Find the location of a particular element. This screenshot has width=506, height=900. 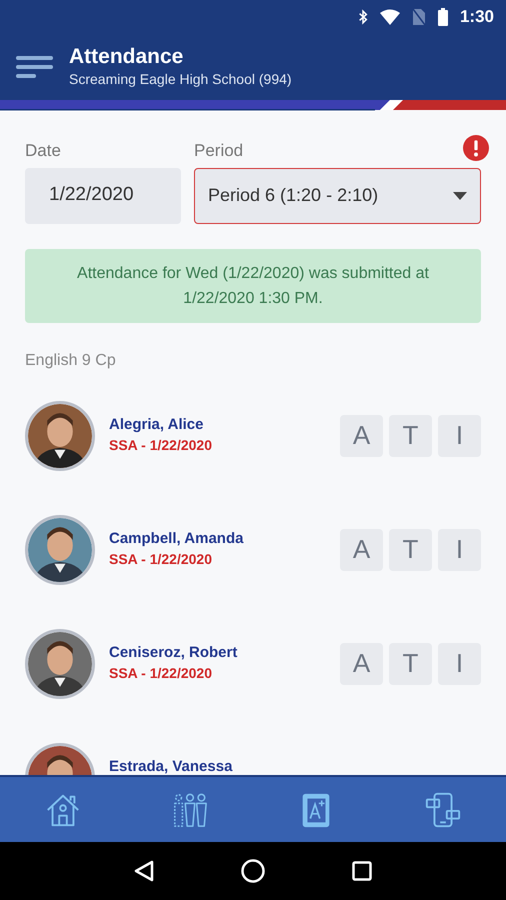

submitted-banner: Attendance for Wed (1/22/2020) was submitted at 1/22/2020 1:30 PM. is located at coordinates (253, 285).